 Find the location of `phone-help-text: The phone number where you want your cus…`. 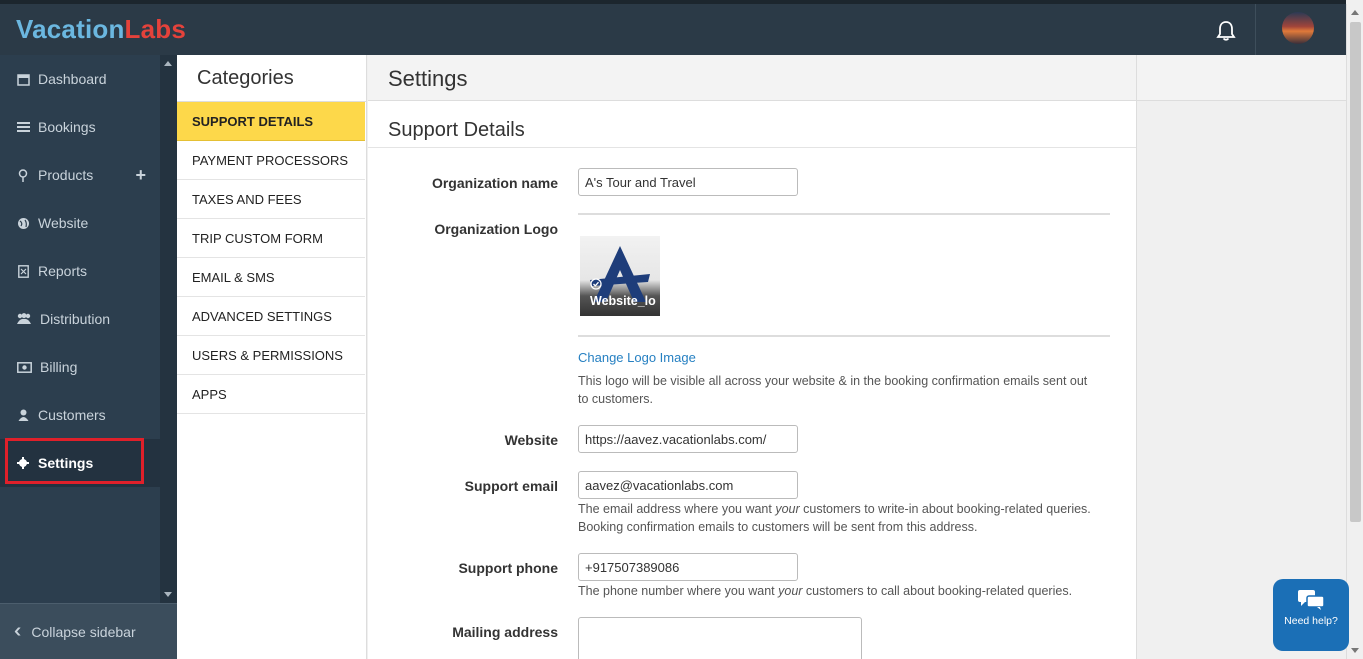

phone-help-text: The phone number where you want your cus… is located at coordinates (838, 591).